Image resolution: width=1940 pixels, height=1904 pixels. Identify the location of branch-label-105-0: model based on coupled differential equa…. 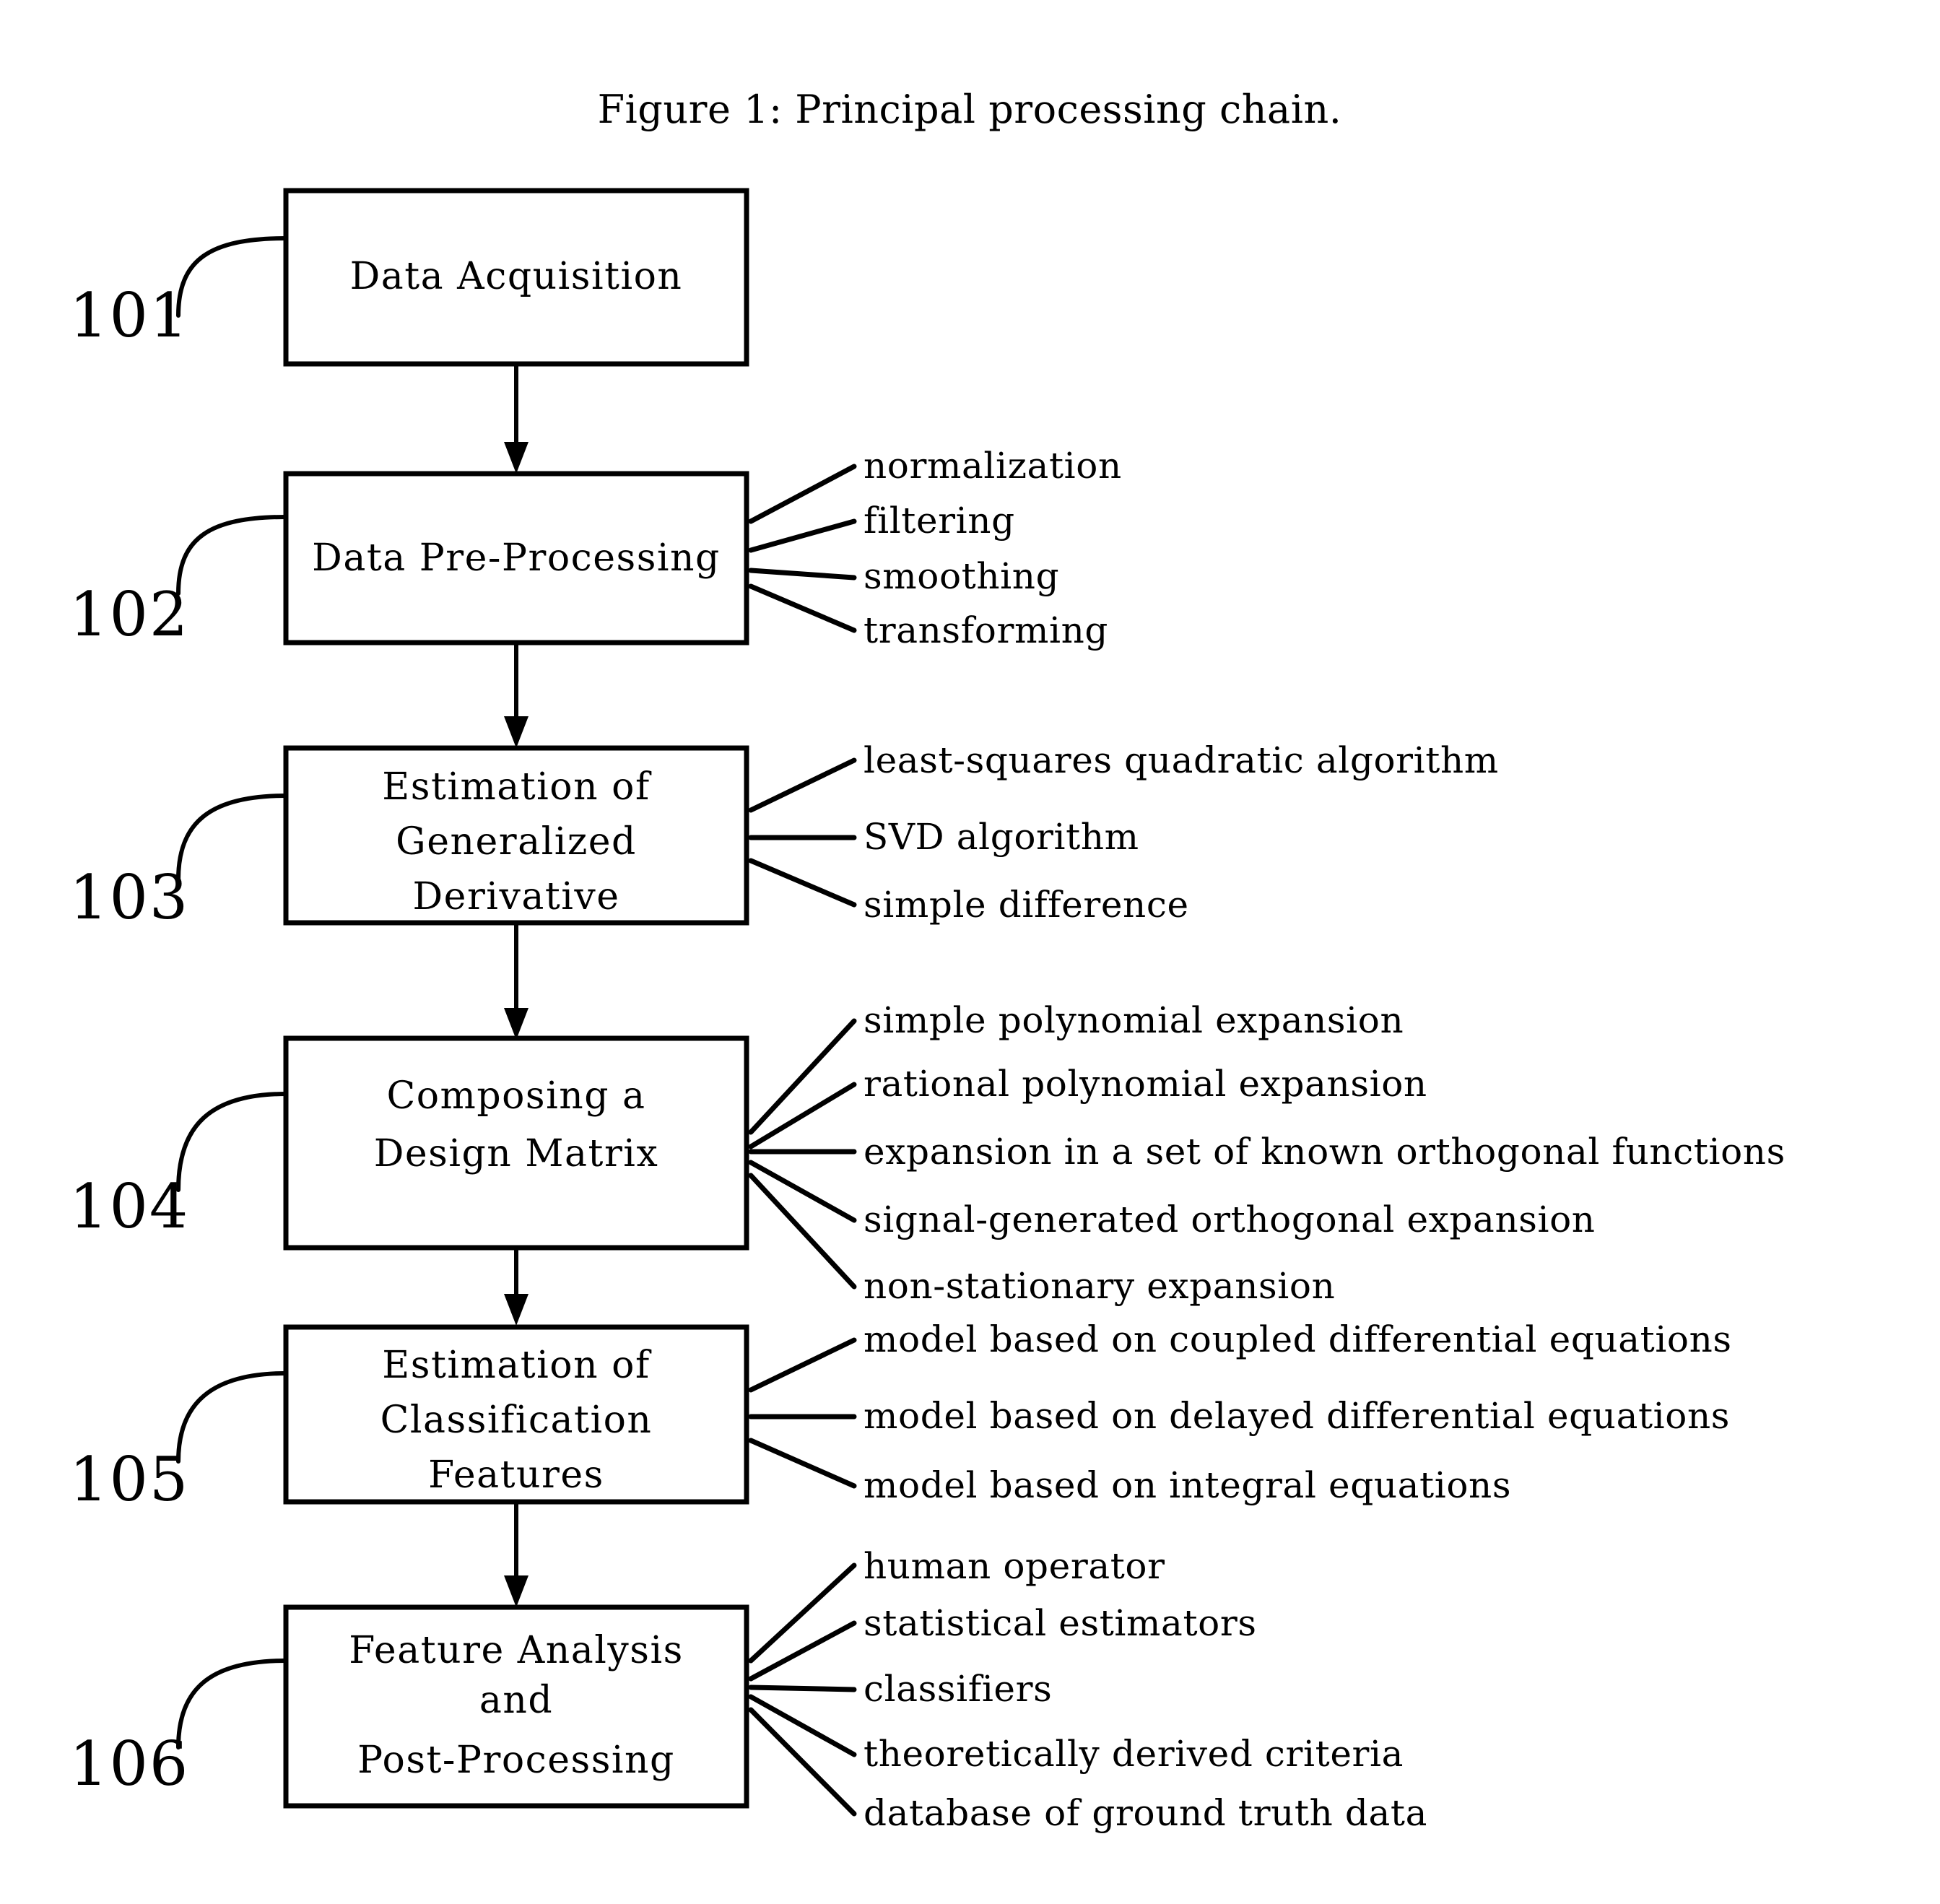
(1298, 1339).